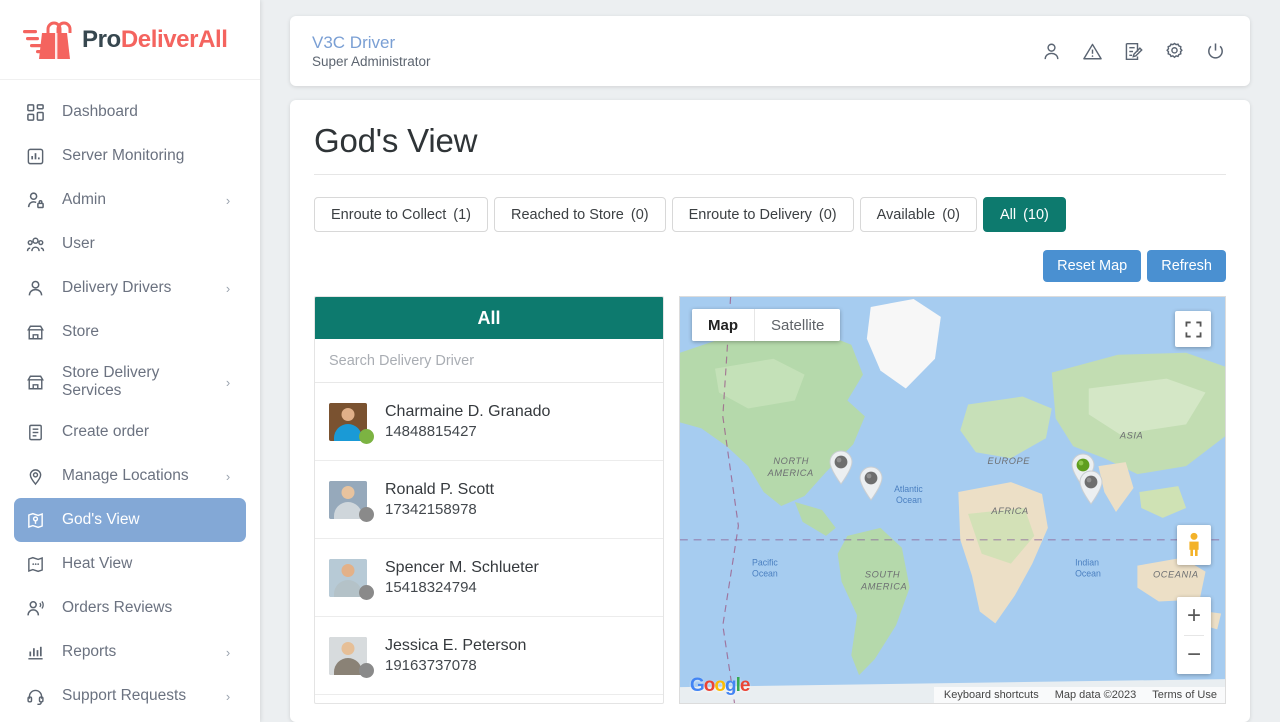 This screenshot has height=722, width=1280. I want to click on sidebar-item-orders-reviews: Orders Reviews, so click(130, 608).